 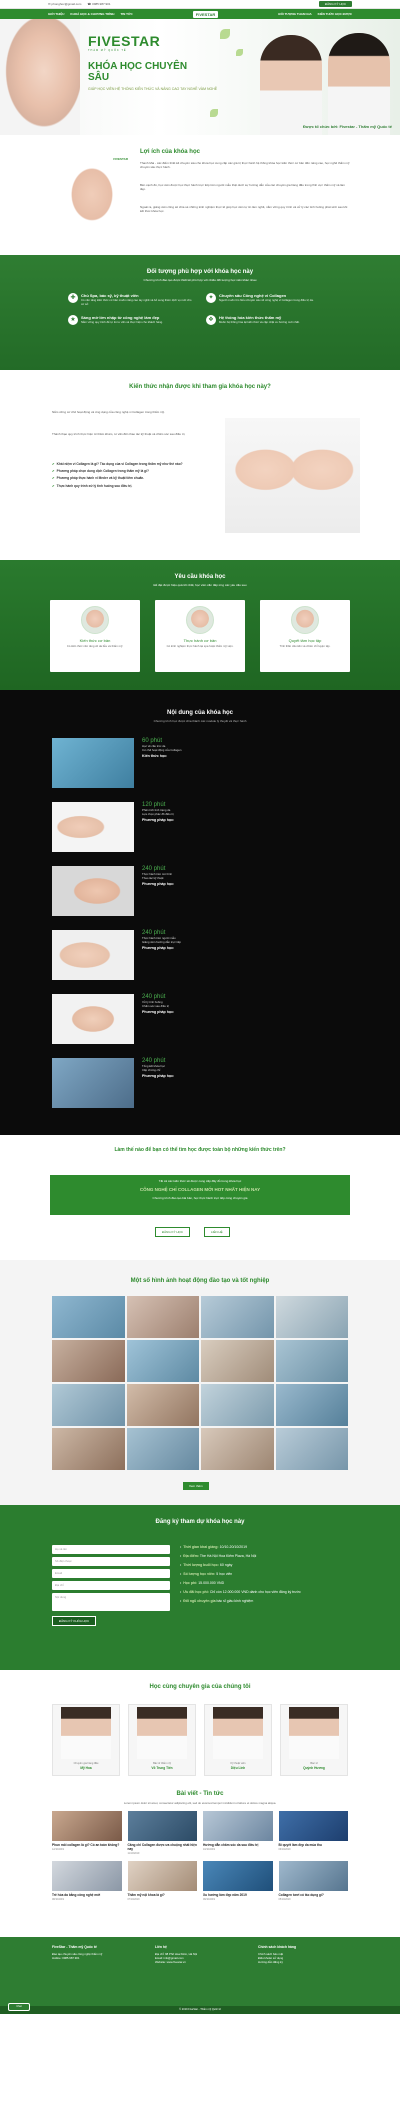 I want to click on news-card: Thẩm mỹ nội khoa là gì? 07/10/2019, so click(x=162, y=1881).